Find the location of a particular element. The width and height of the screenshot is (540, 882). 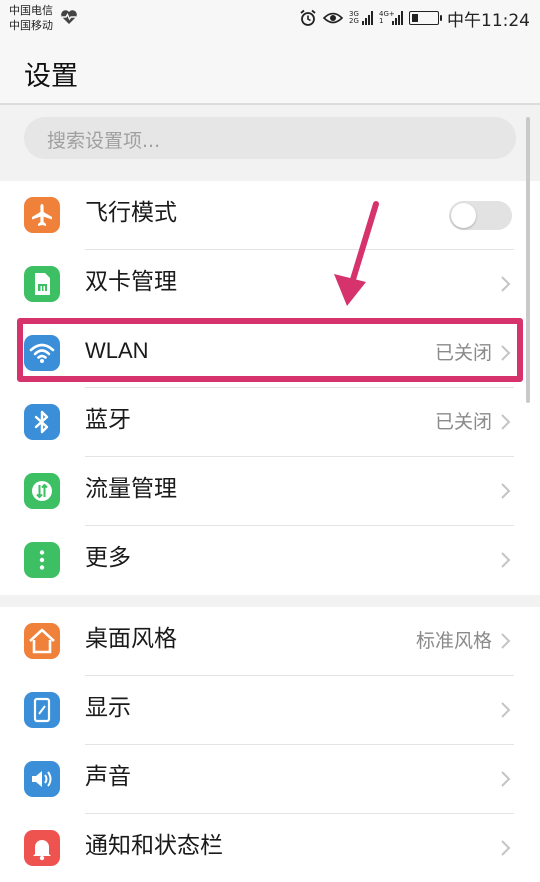

battery-icon is located at coordinates (425, 18).